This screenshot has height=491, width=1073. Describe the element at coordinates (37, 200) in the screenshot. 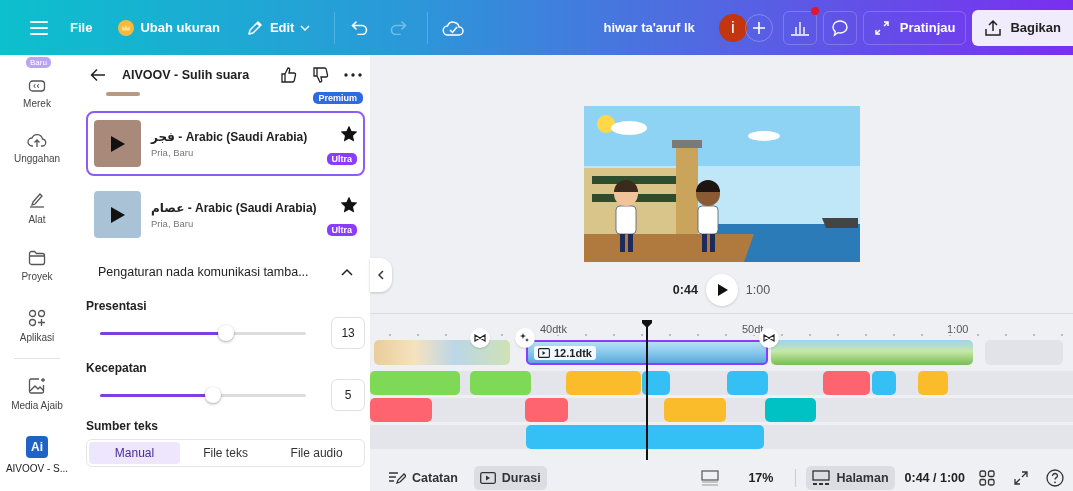

I see `pen-icon` at that location.